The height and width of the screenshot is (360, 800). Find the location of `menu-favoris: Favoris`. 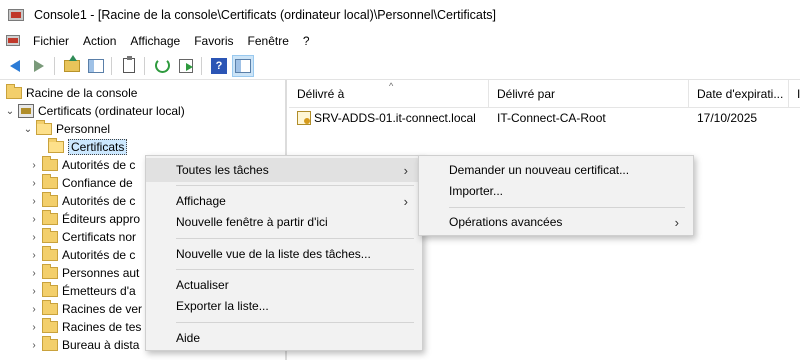

menu-favoris: Favoris is located at coordinates (213, 41).